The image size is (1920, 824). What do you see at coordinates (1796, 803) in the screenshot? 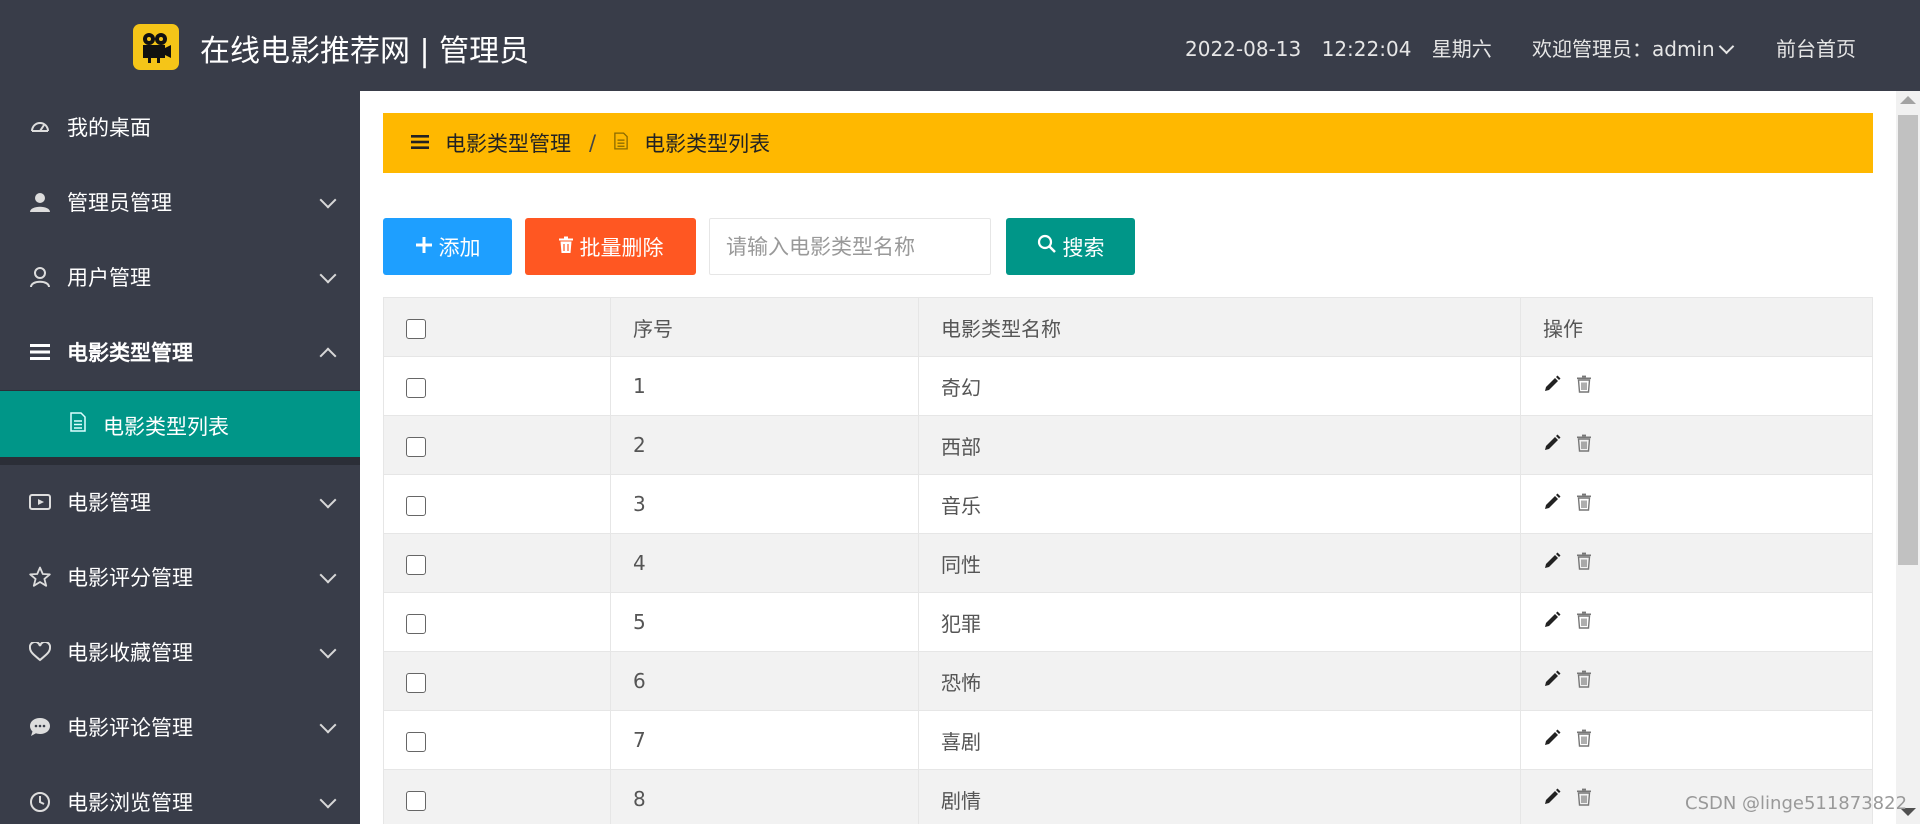
I see `watermark-text: CSDN @linge511873822` at bounding box center [1796, 803].